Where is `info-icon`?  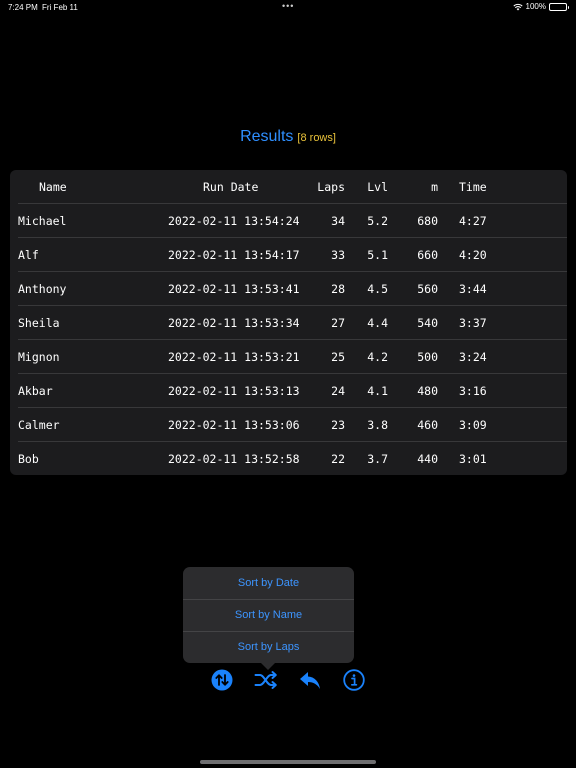 info-icon is located at coordinates (354, 680).